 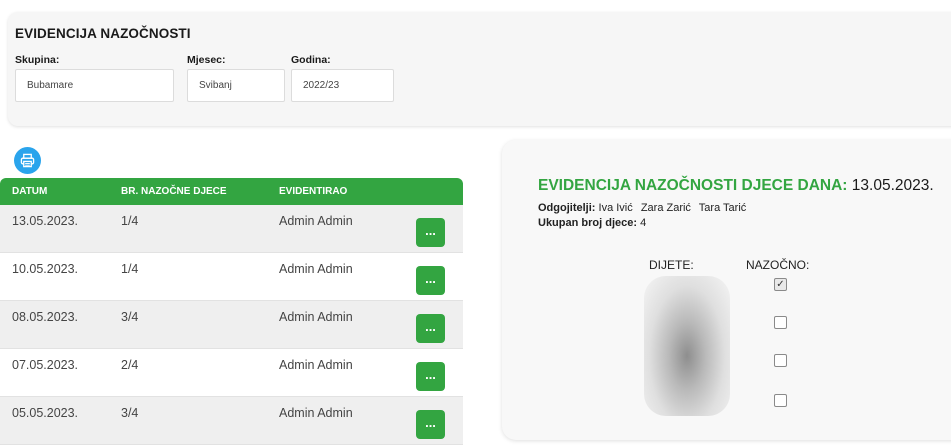 What do you see at coordinates (342, 85) in the screenshot?
I see `year-select: 2022/23` at bounding box center [342, 85].